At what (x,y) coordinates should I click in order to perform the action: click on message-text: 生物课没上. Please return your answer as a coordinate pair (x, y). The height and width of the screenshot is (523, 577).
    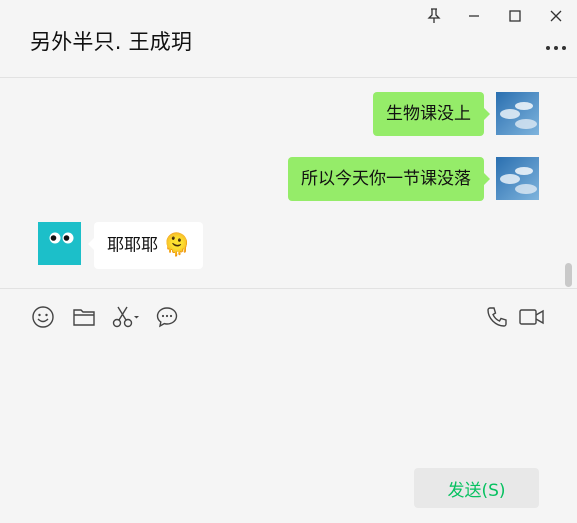
    Looking at the image, I should click on (428, 114).